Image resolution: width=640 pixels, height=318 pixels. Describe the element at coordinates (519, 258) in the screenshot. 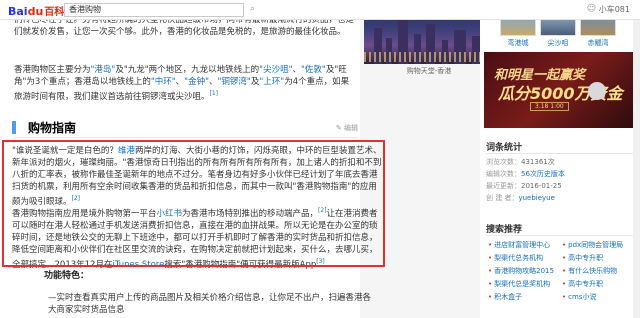

I see `related-link-text: 梨渠代总务机构` at that location.